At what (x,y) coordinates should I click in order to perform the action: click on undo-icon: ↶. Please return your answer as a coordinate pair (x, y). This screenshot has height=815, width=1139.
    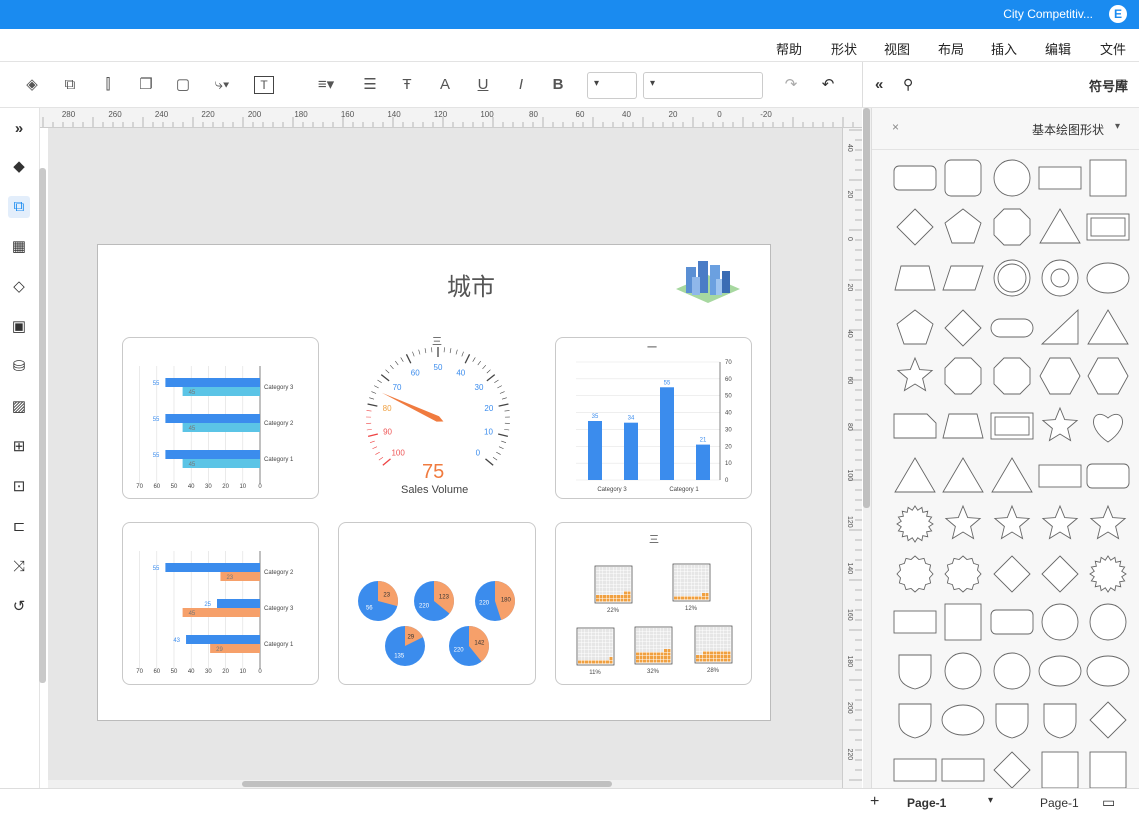
    Looking at the image, I should click on (828, 85).